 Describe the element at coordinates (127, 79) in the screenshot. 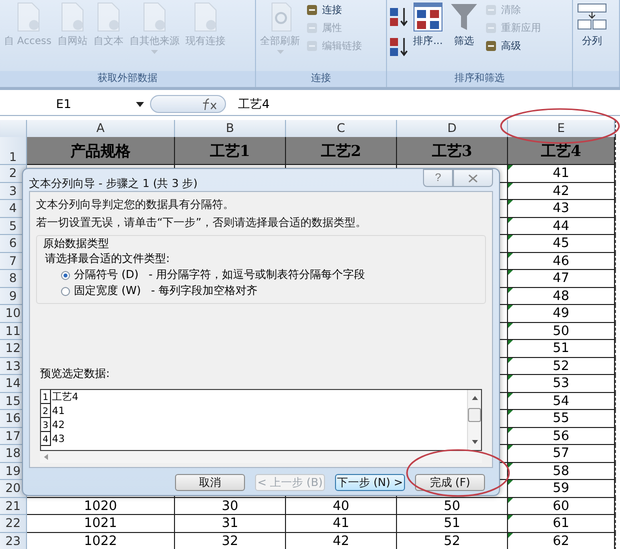

I see `ribbon-group-label: 获取外部数据` at that location.